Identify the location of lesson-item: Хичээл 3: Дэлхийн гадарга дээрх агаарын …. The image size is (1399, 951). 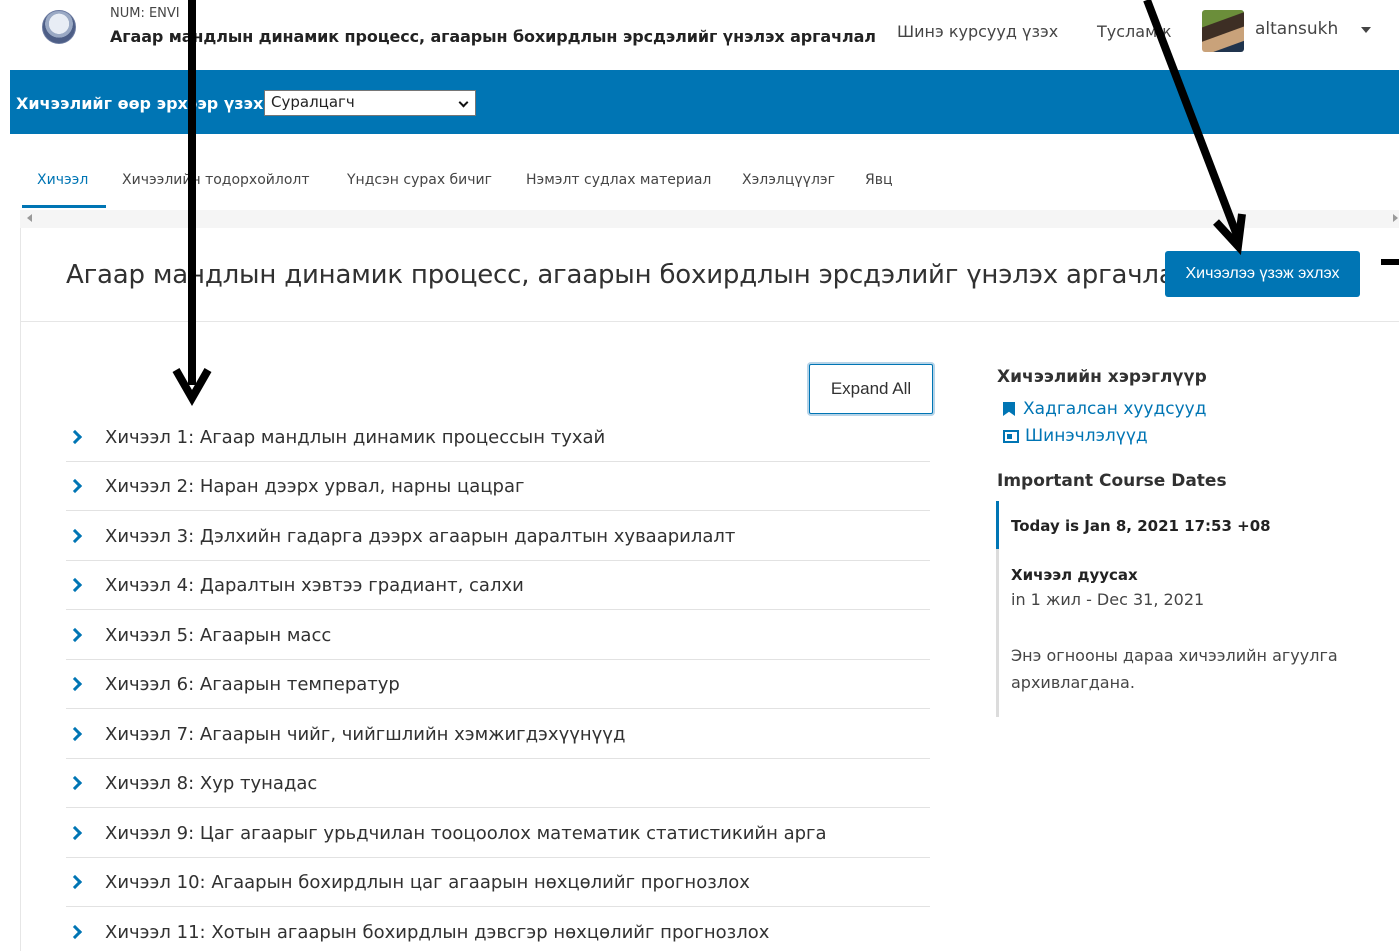
(498, 536).